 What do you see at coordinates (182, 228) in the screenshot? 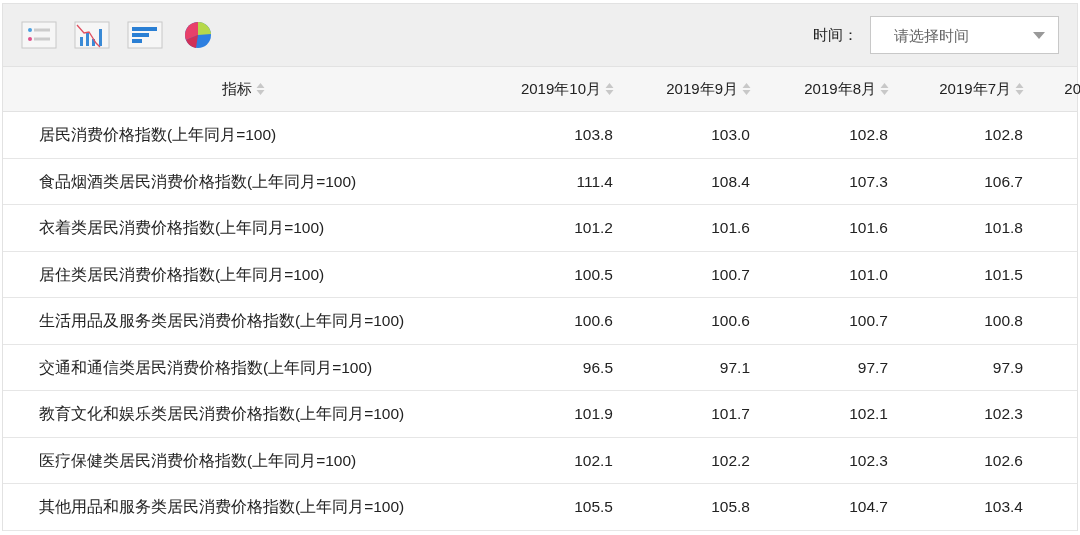
I see `indicator-cell-text: 衣着类居民消费价格指数(上年同月=100)` at bounding box center [182, 228].